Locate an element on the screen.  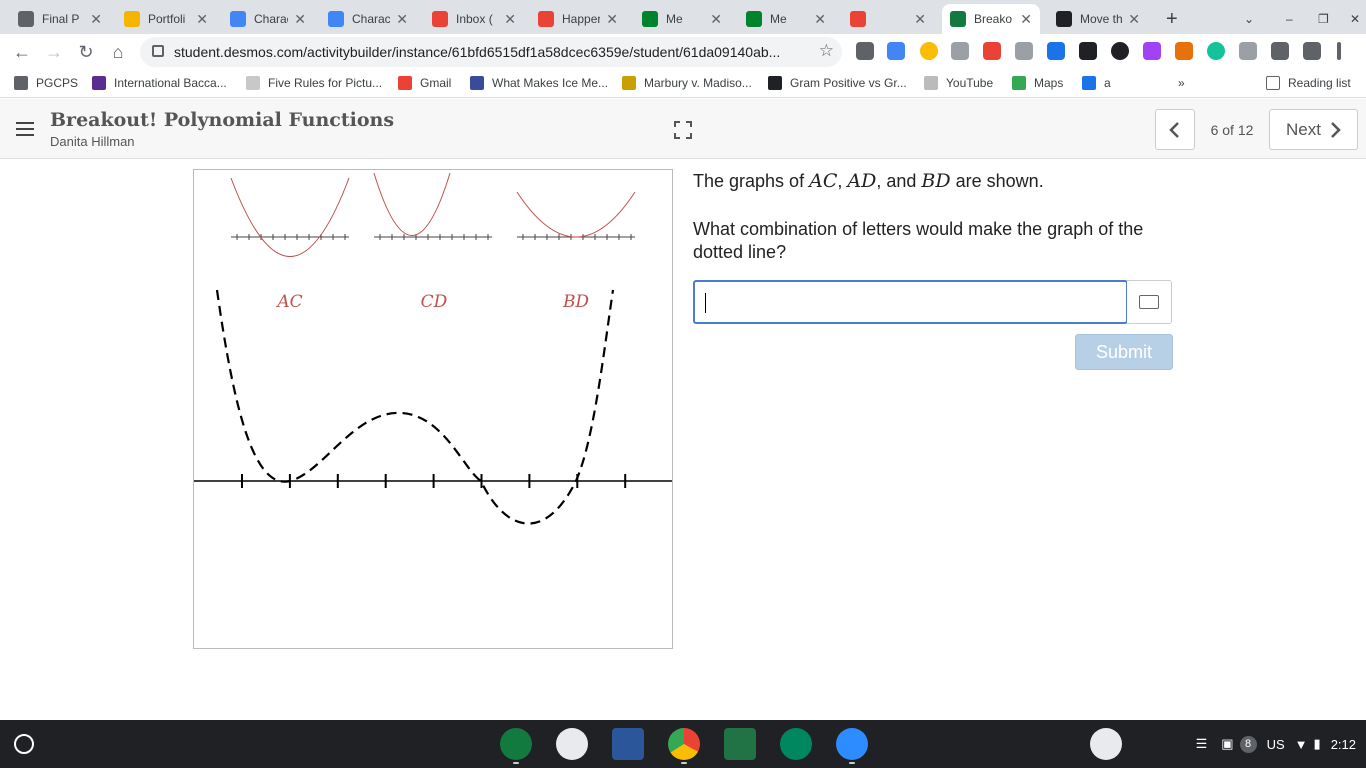
site-info-icon is located at coordinates (158, 51).